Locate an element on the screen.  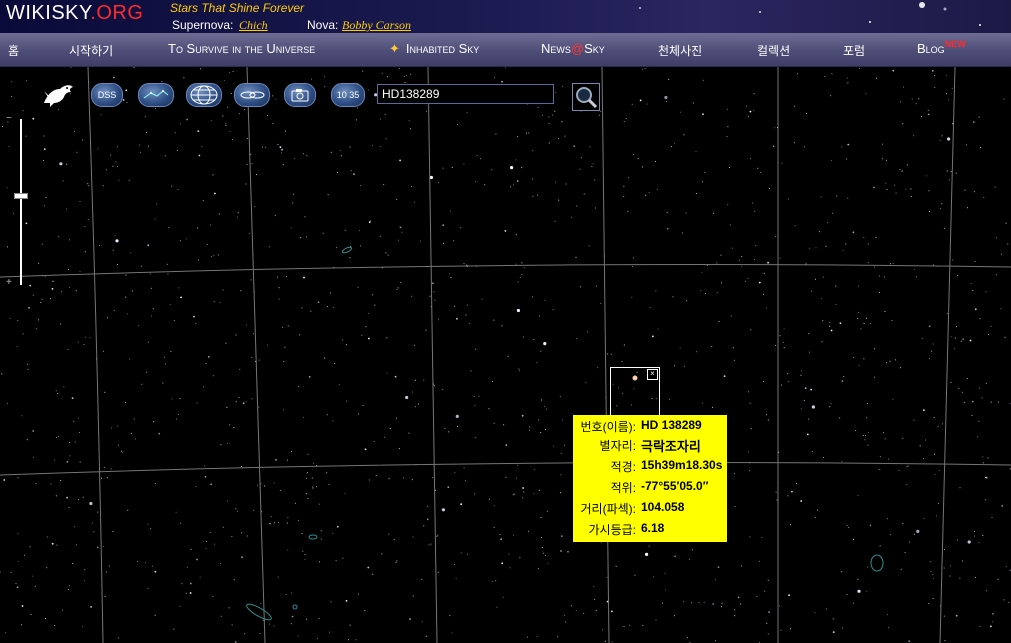
galaxies-button is located at coordinates (252, 95).